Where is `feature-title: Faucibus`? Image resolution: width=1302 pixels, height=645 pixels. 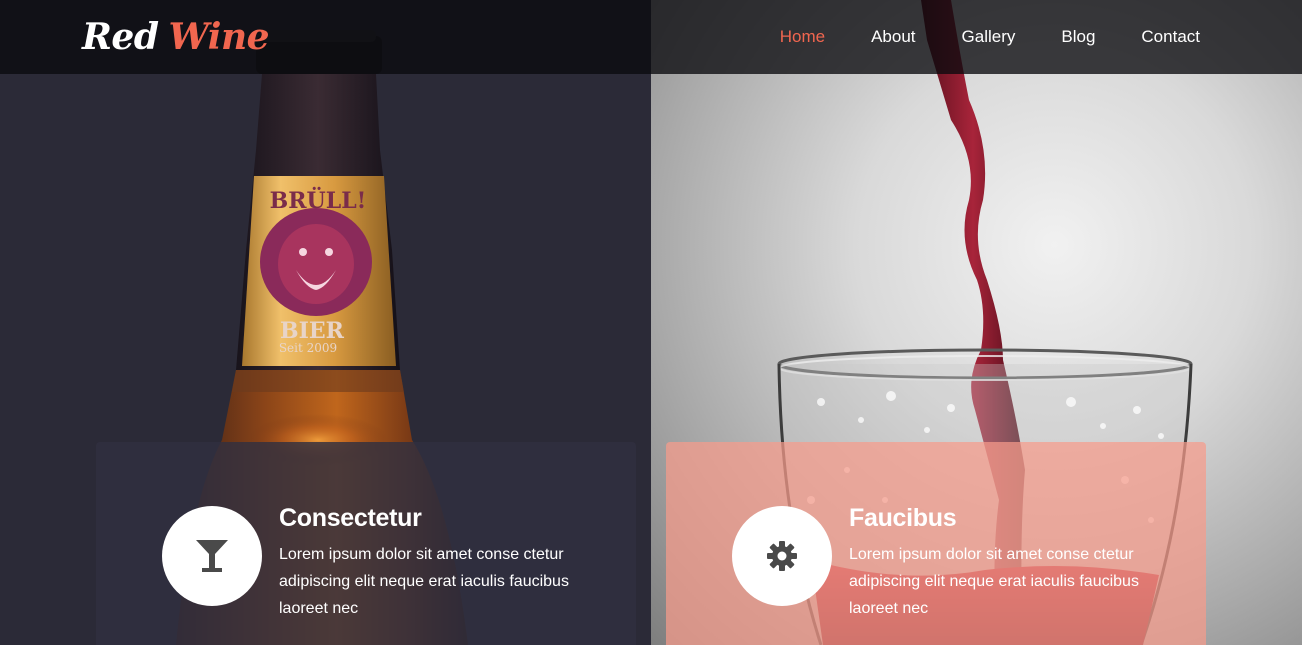
feature-title: Faucibus is located at coordinates (903, 518).